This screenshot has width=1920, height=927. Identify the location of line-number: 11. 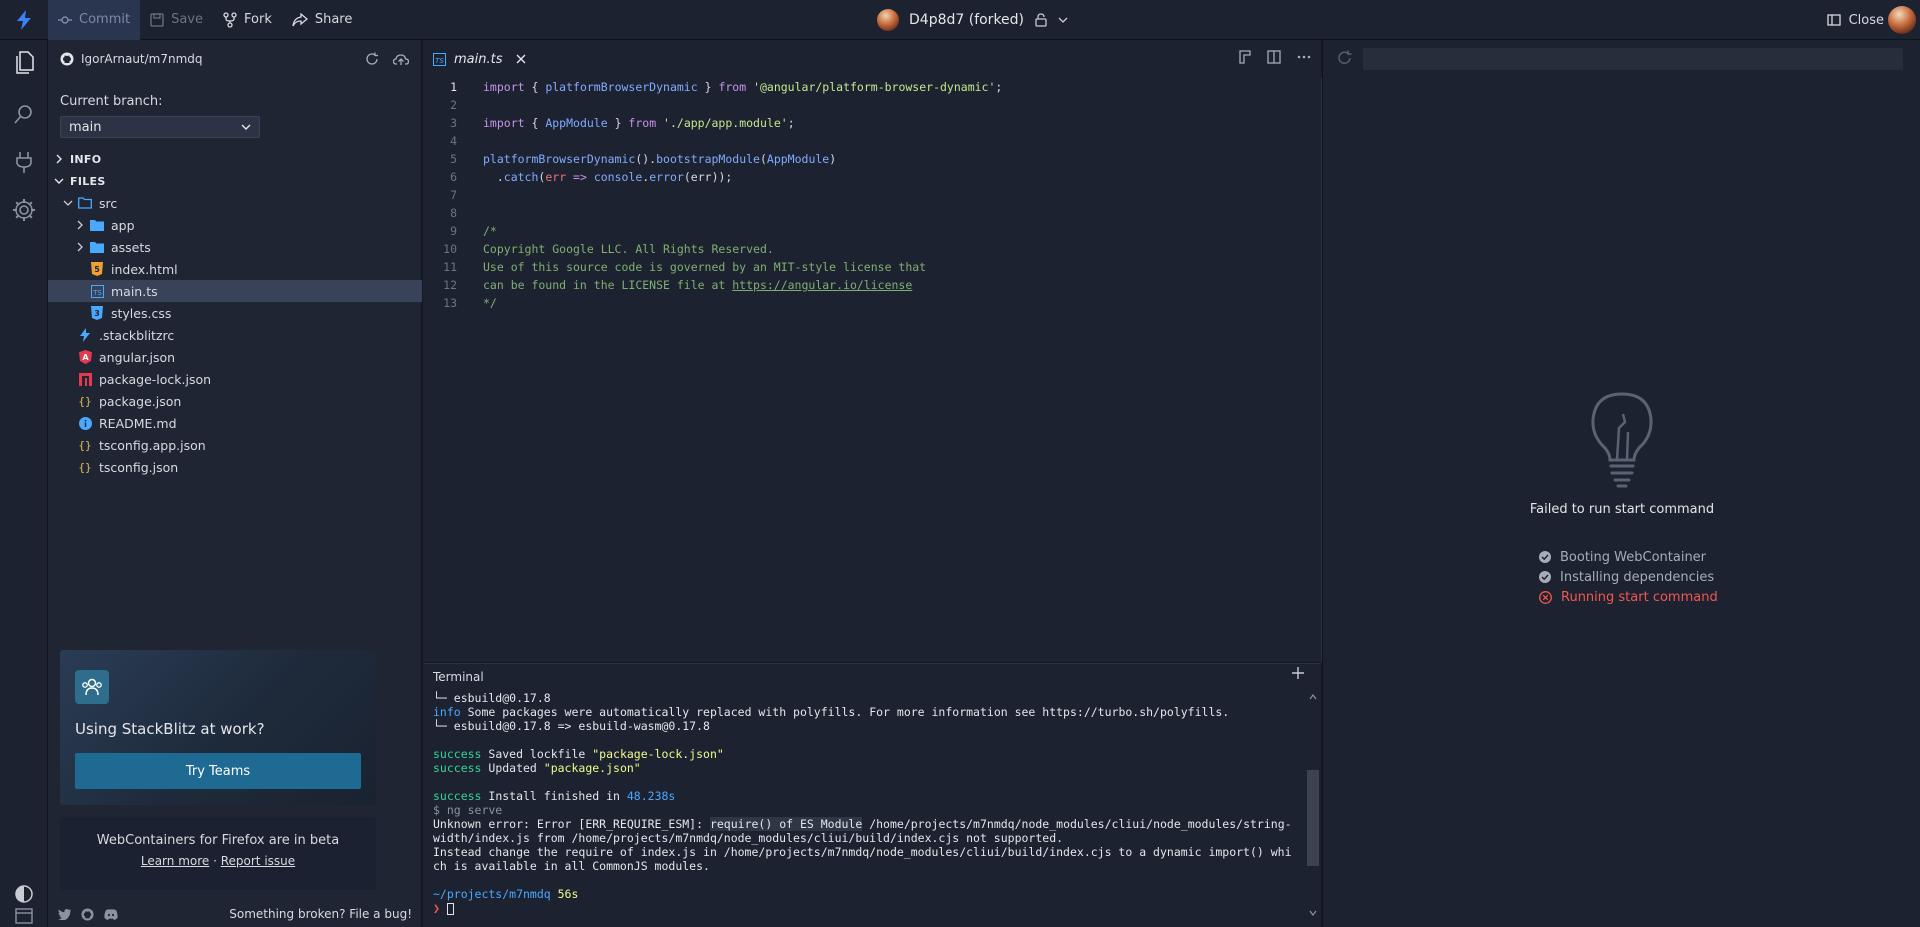
(450, 267).